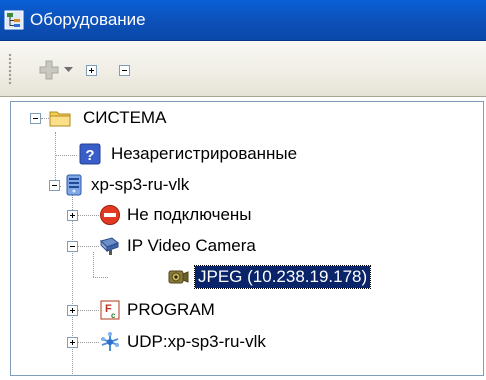 This screenshot has width=486, height=380. Describe the element at coordinates (91, 70) in the screenshot. I see `expand-all-icon` at that location.